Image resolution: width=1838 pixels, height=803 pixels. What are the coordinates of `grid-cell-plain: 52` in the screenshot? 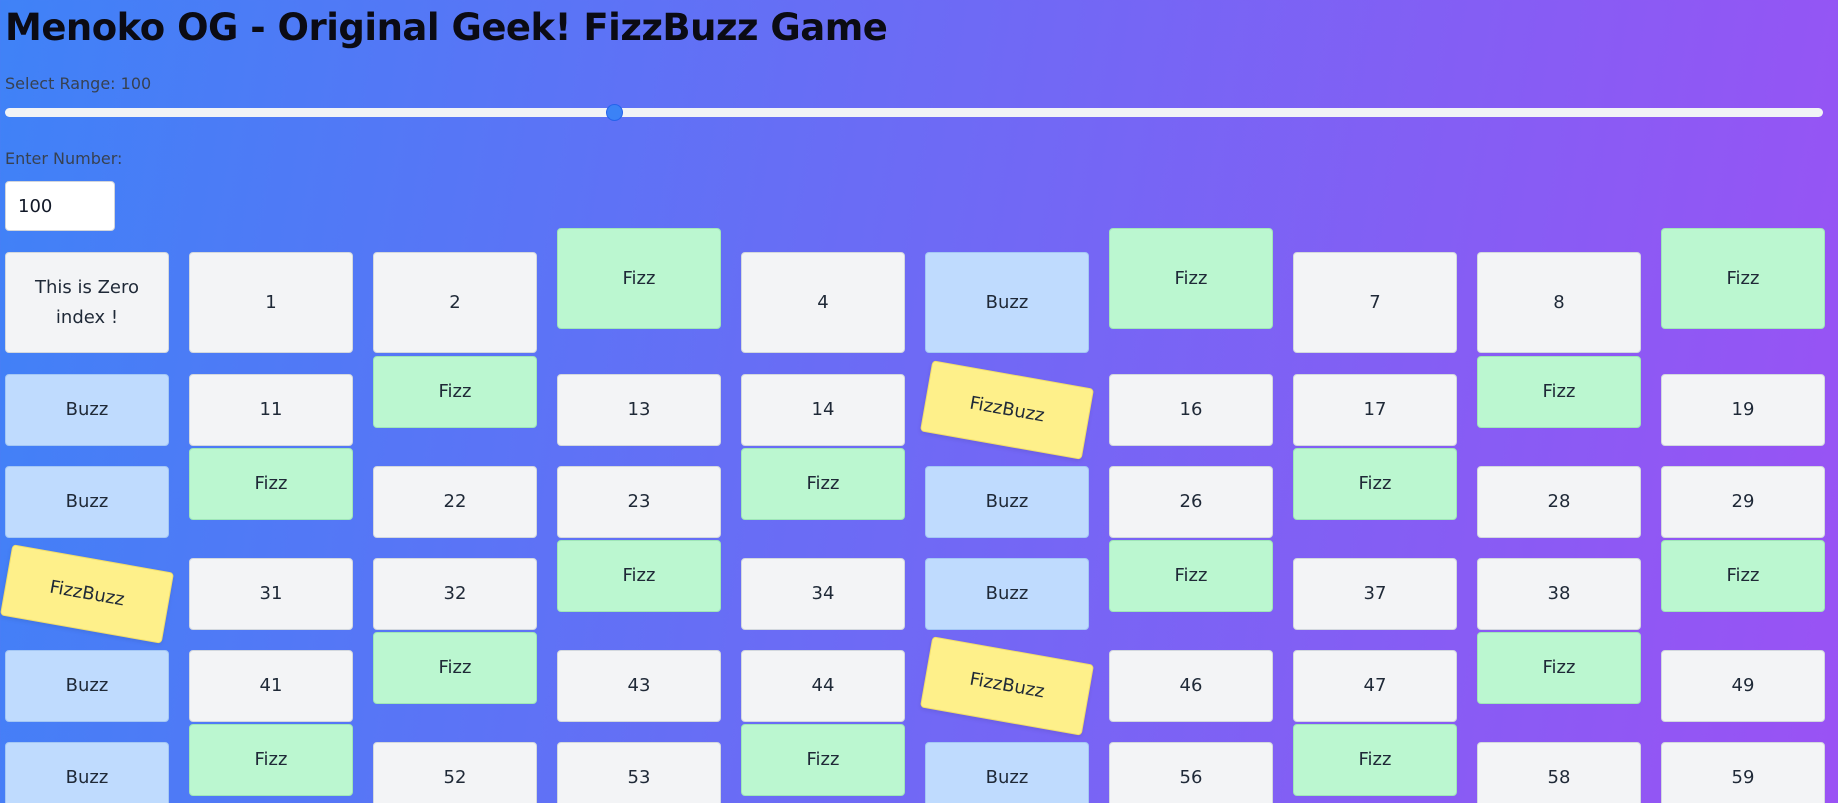 It's located at (455, 772).